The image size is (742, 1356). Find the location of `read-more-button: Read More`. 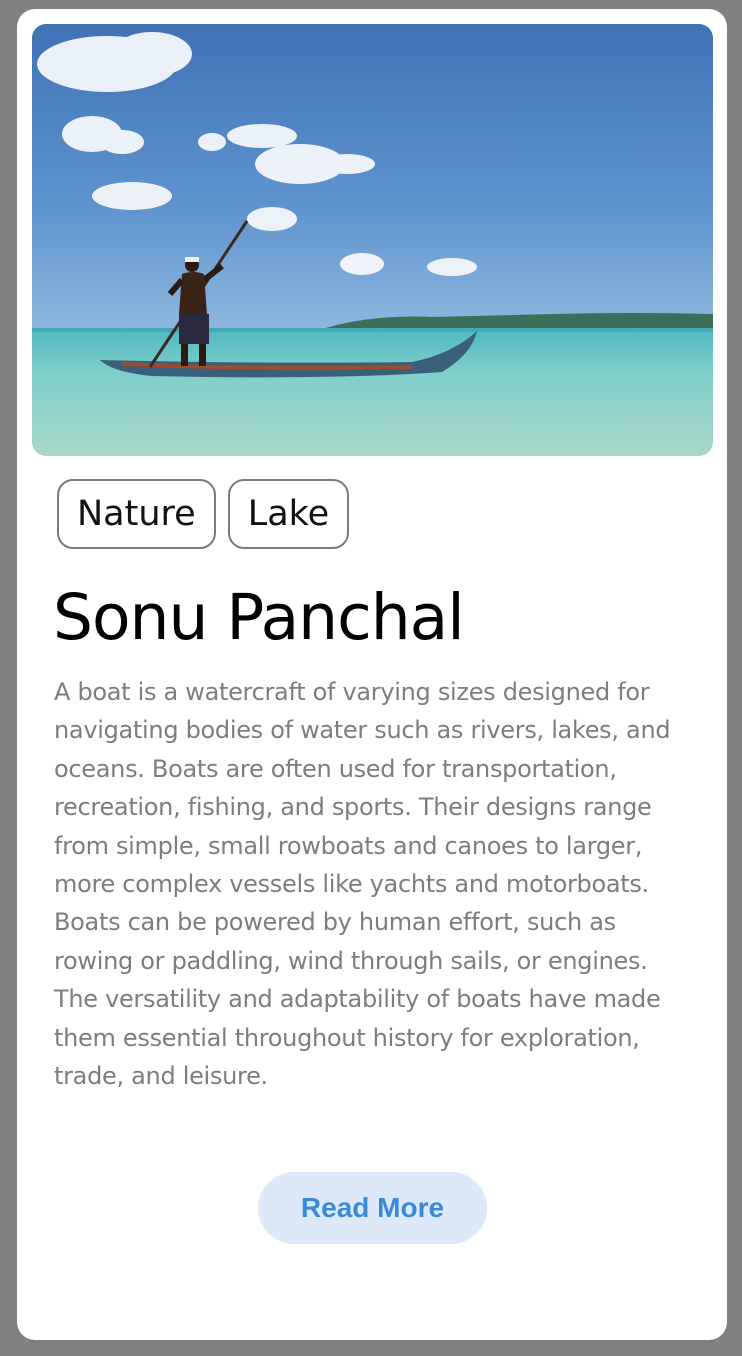

read-more-button: Read More is located at coordinates (372, 1208).